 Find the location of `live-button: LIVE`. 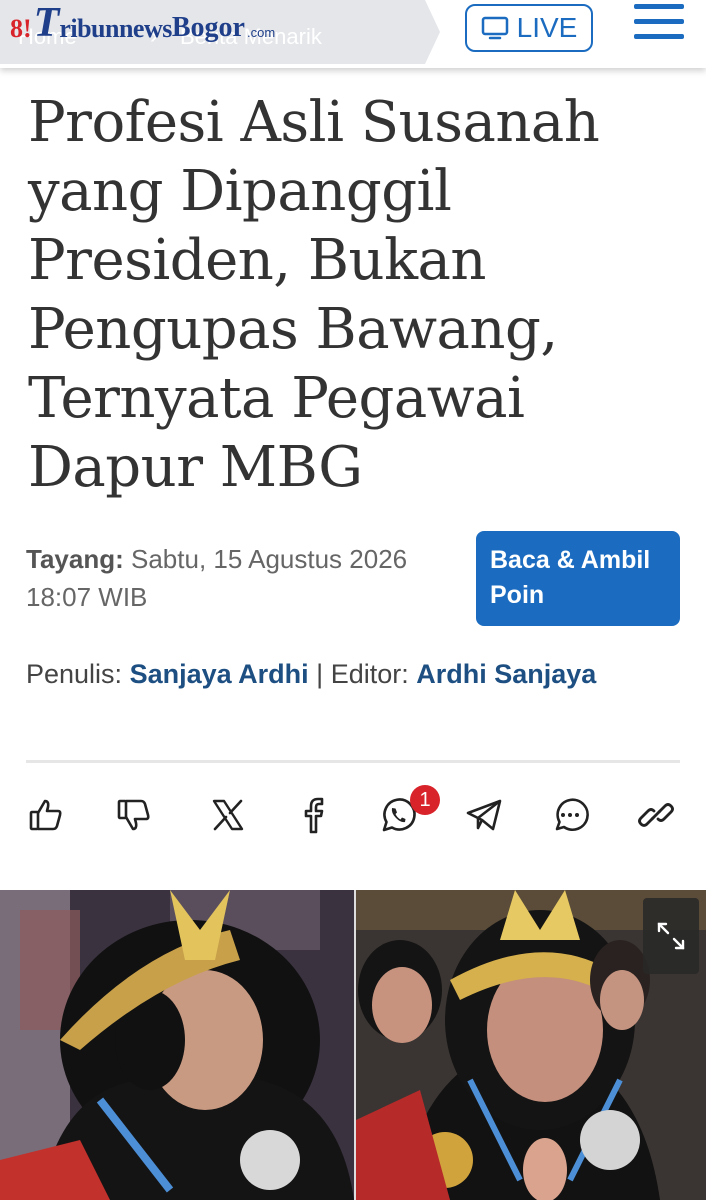

live-button: LIVE is located at coordinates (529, 28).